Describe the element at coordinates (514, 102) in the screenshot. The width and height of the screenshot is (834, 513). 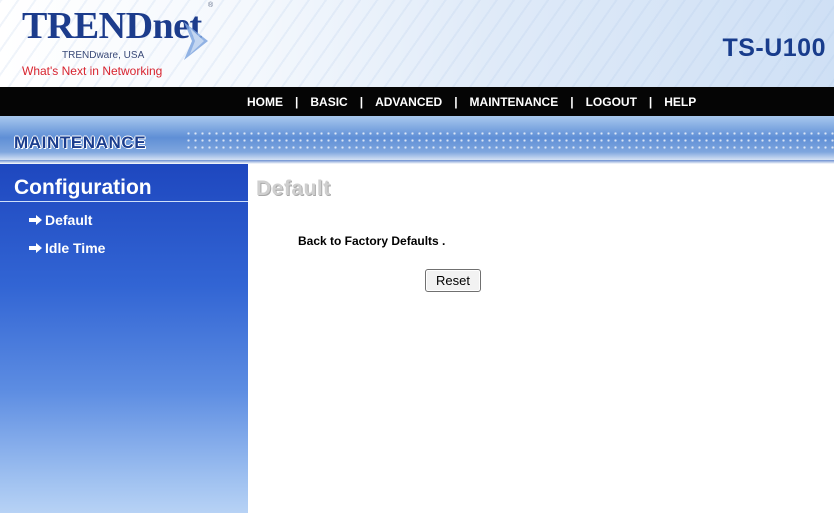
I see `nav-maintenance: MAINTENANCE` at that location.